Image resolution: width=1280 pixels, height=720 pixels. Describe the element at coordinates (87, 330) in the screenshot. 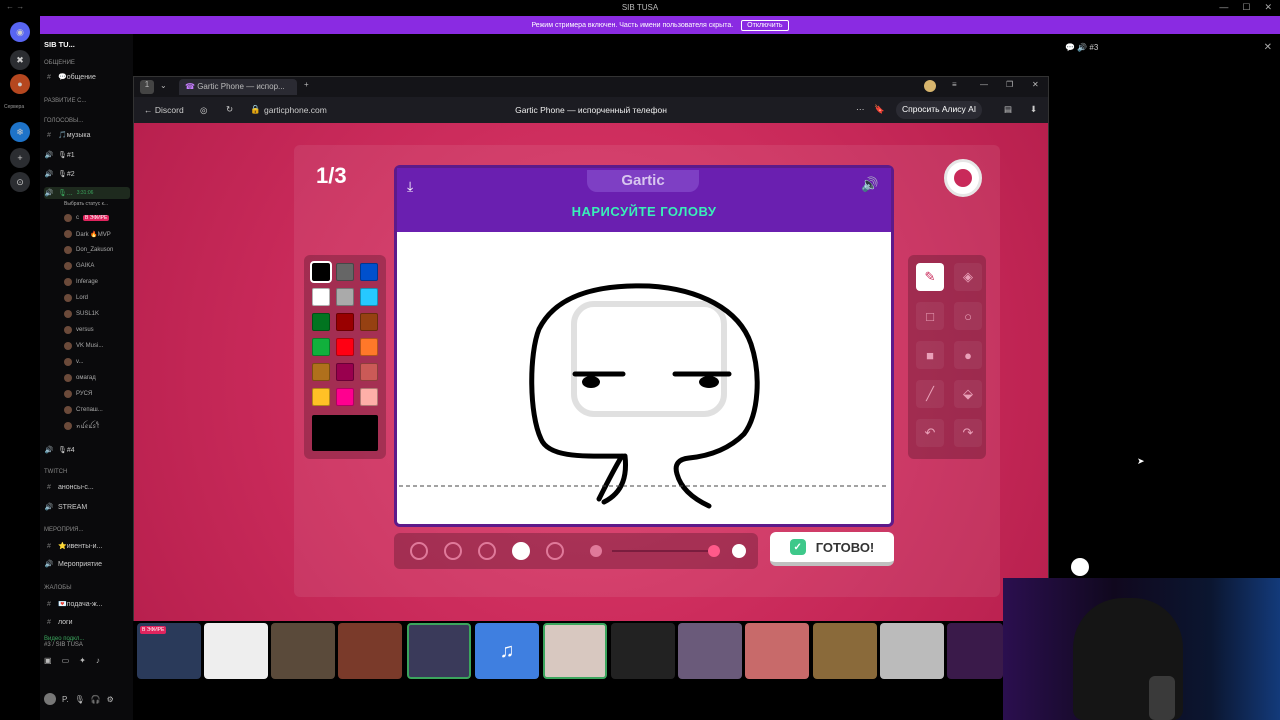

I see `voice-user: versus` at that location.